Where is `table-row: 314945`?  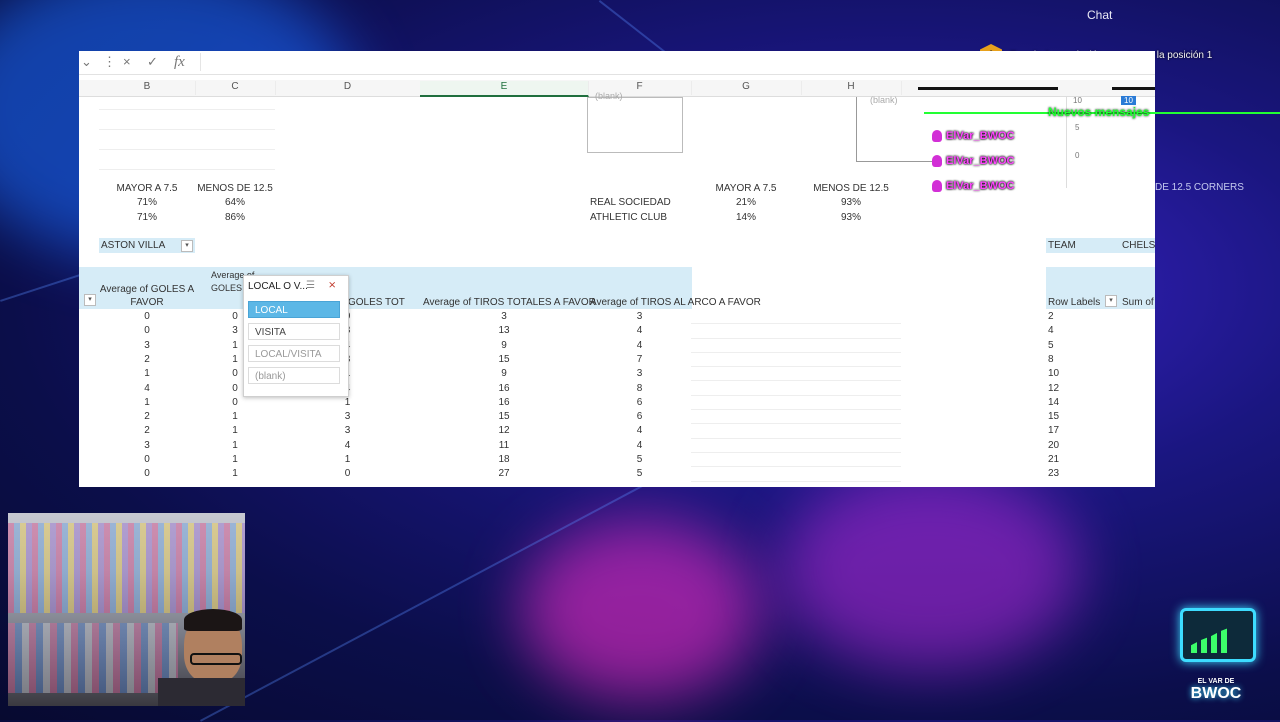 table-row: 314945 is located at coordinates (617, 346).